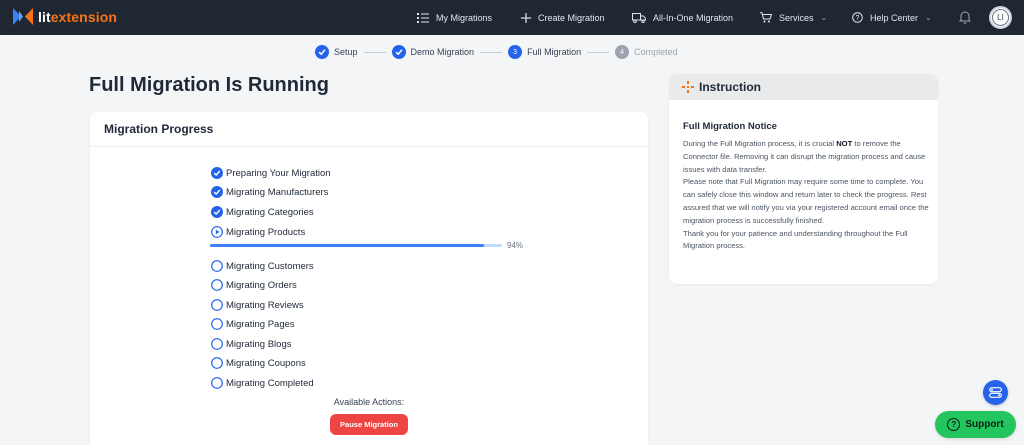  What do you see at coordinates (259, 344) in the screenshot?
I see `task-label: Migrating Blogs` at bounding box center [259, 344].